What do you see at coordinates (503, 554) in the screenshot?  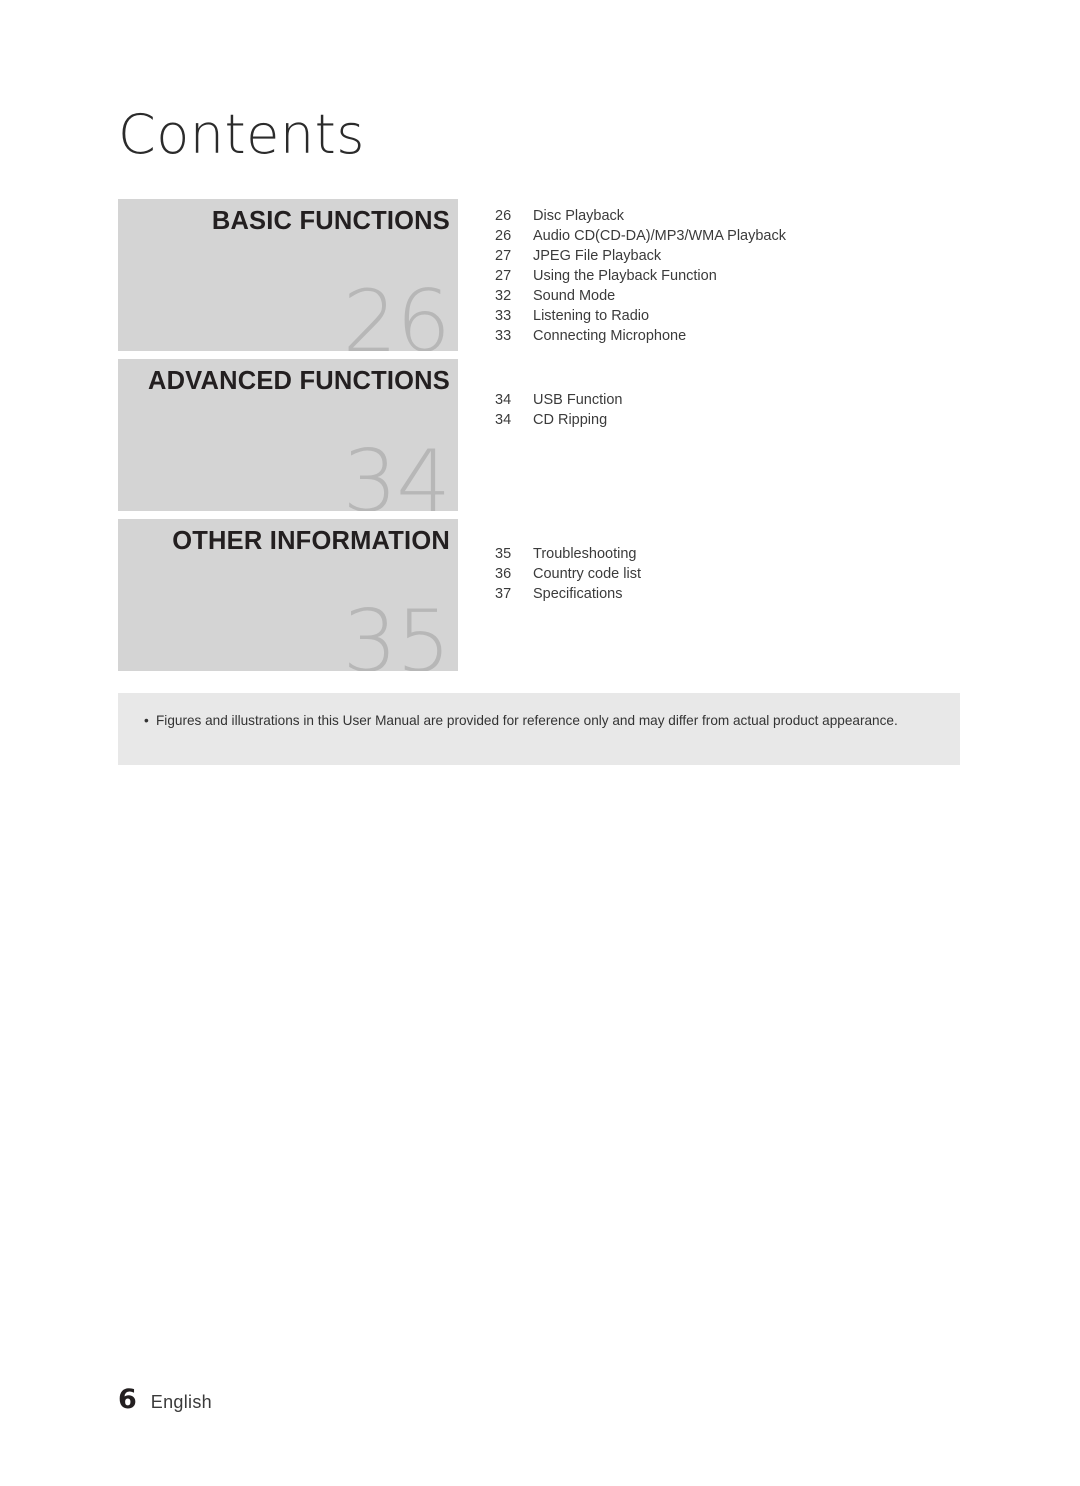 I see `toc-entry-page: 35` at bounding box center [503, 554].